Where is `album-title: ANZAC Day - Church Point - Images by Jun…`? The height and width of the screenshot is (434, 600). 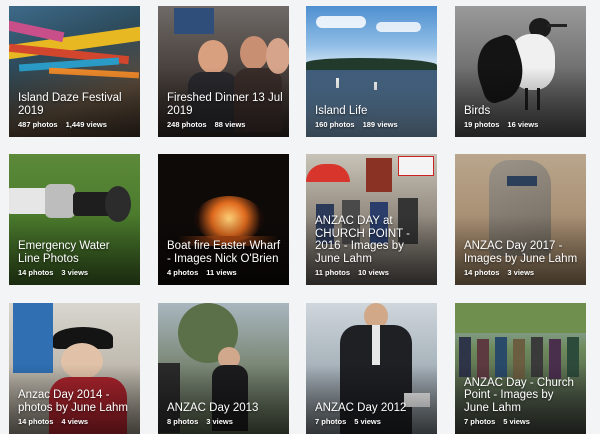 album-title: ANZAC Day - Church Point - Images by Jun… is located at coordinates (519, 395).